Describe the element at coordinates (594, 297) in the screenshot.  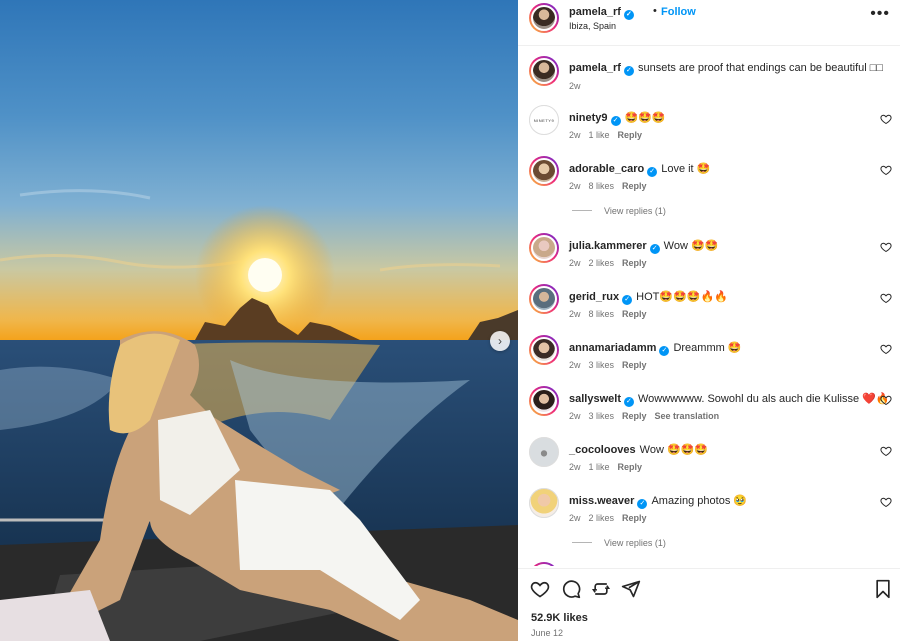
I see `comment-username: gerid_rux` at that location.